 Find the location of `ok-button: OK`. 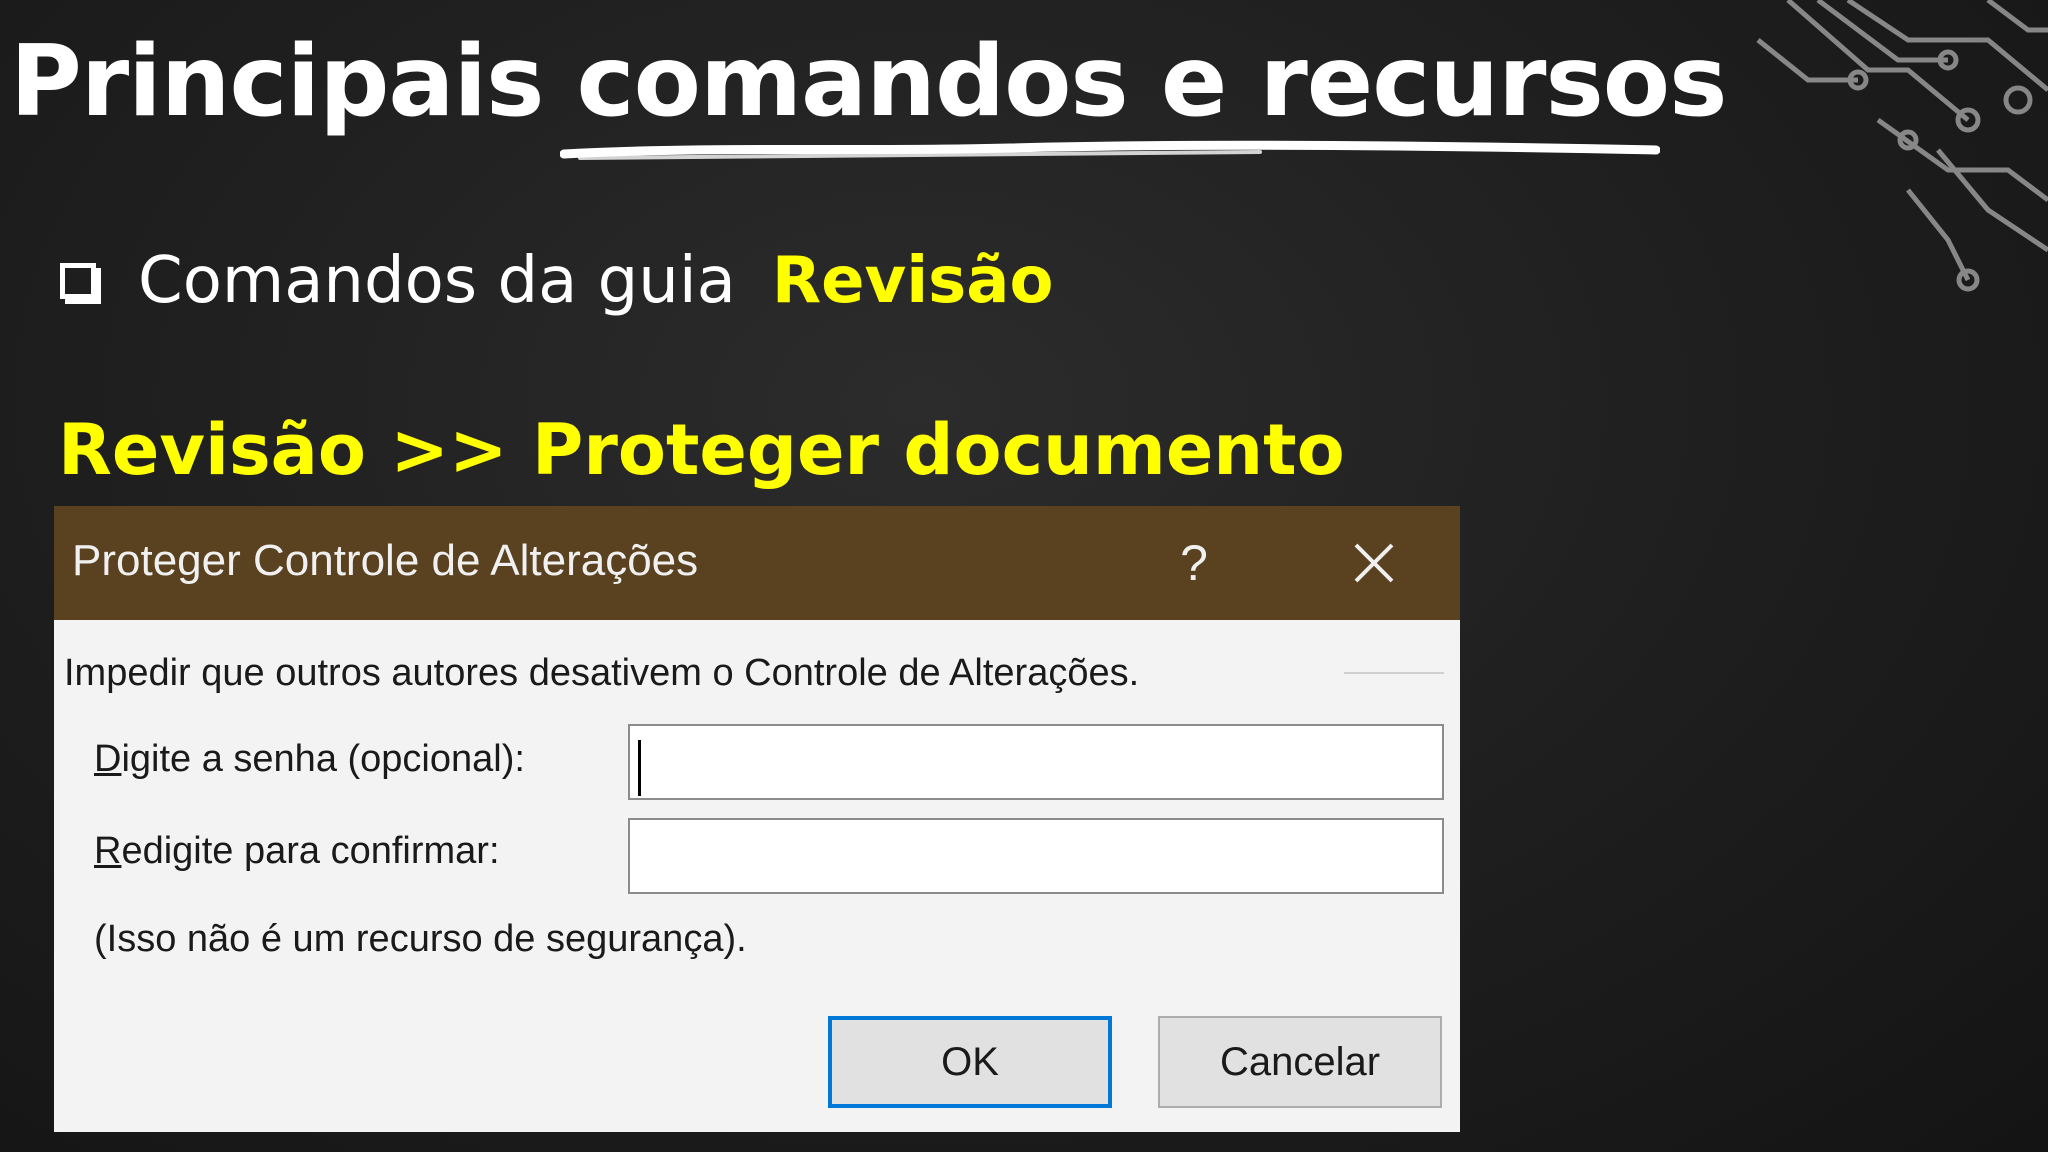

ok-button: OK is located at coordinates (970, 1062).